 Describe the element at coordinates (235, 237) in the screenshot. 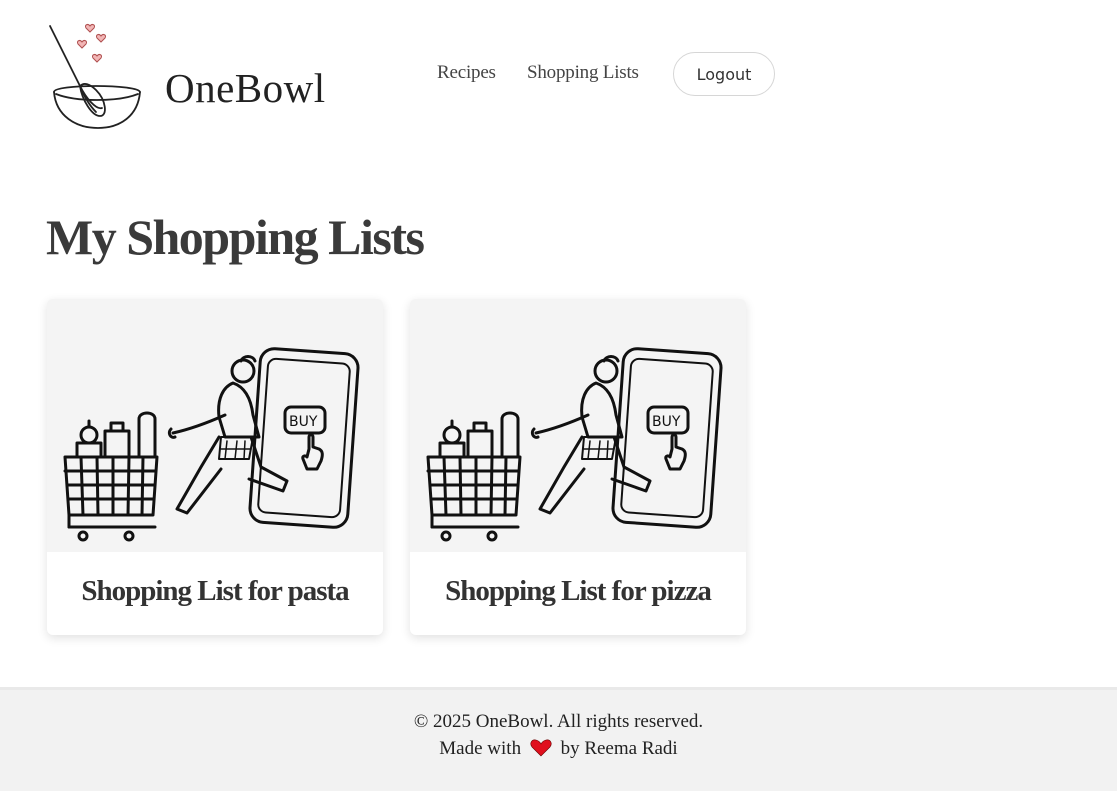

I see `page-title: My Shopping Lists` at that location.